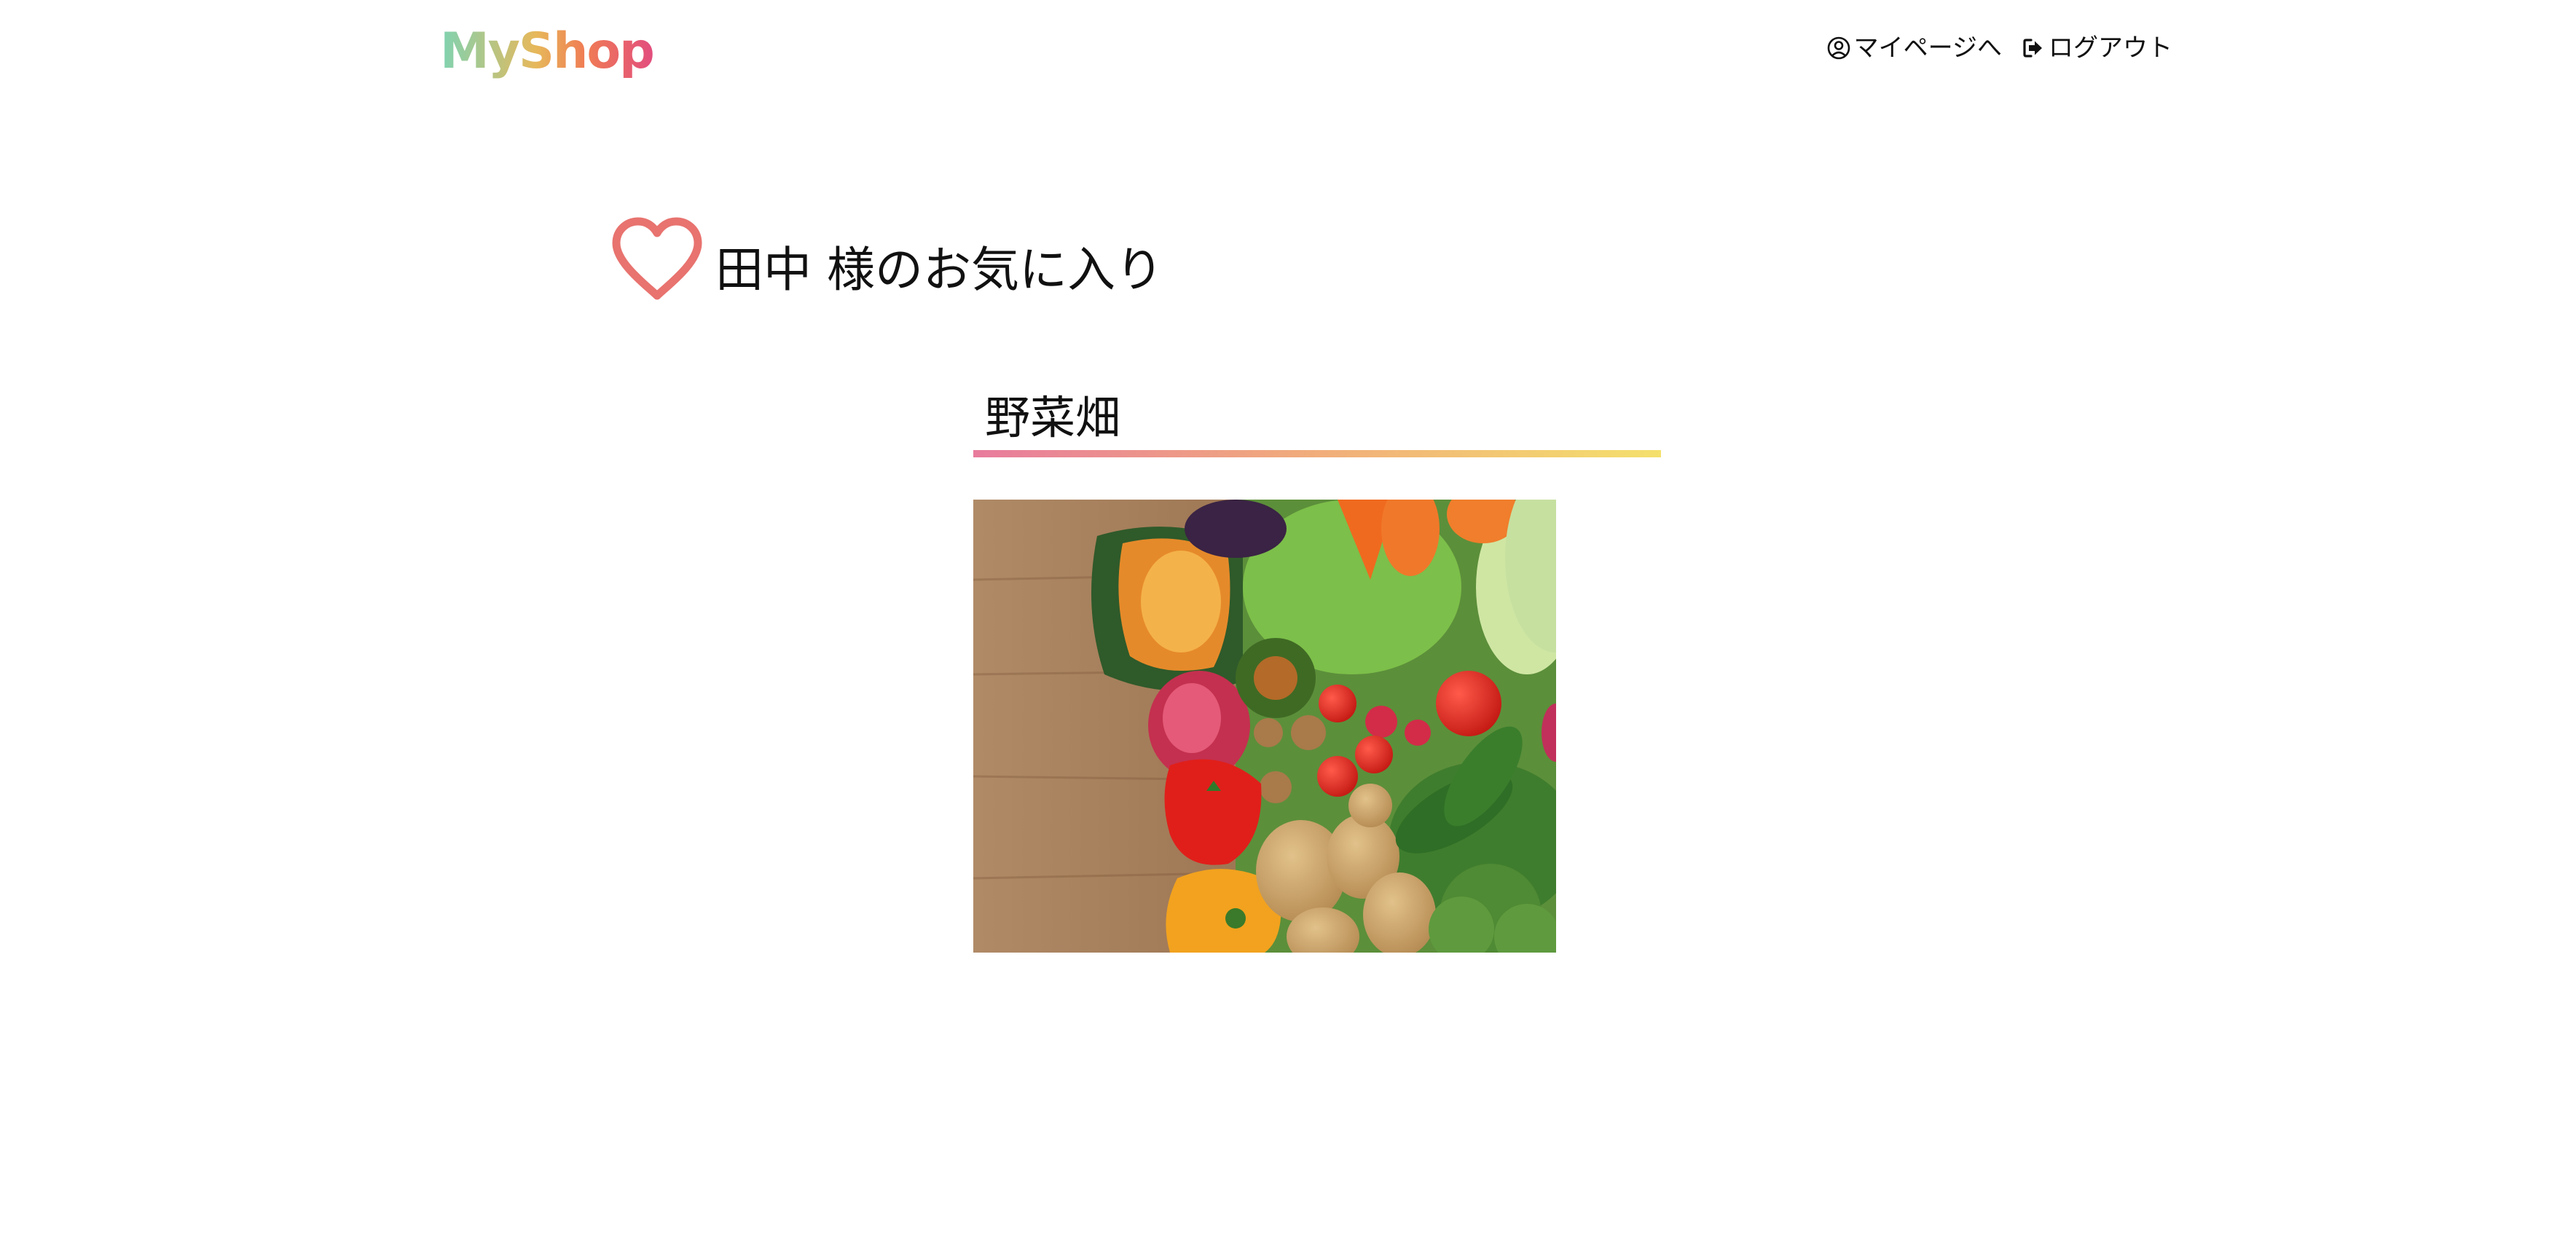 The width and height of the screenshot is (2576, 1257). What do you see at coordinates (2110, 49) in the screenshot?
I see `logout-label: ログアウト` at bounding box center [2110, 49].